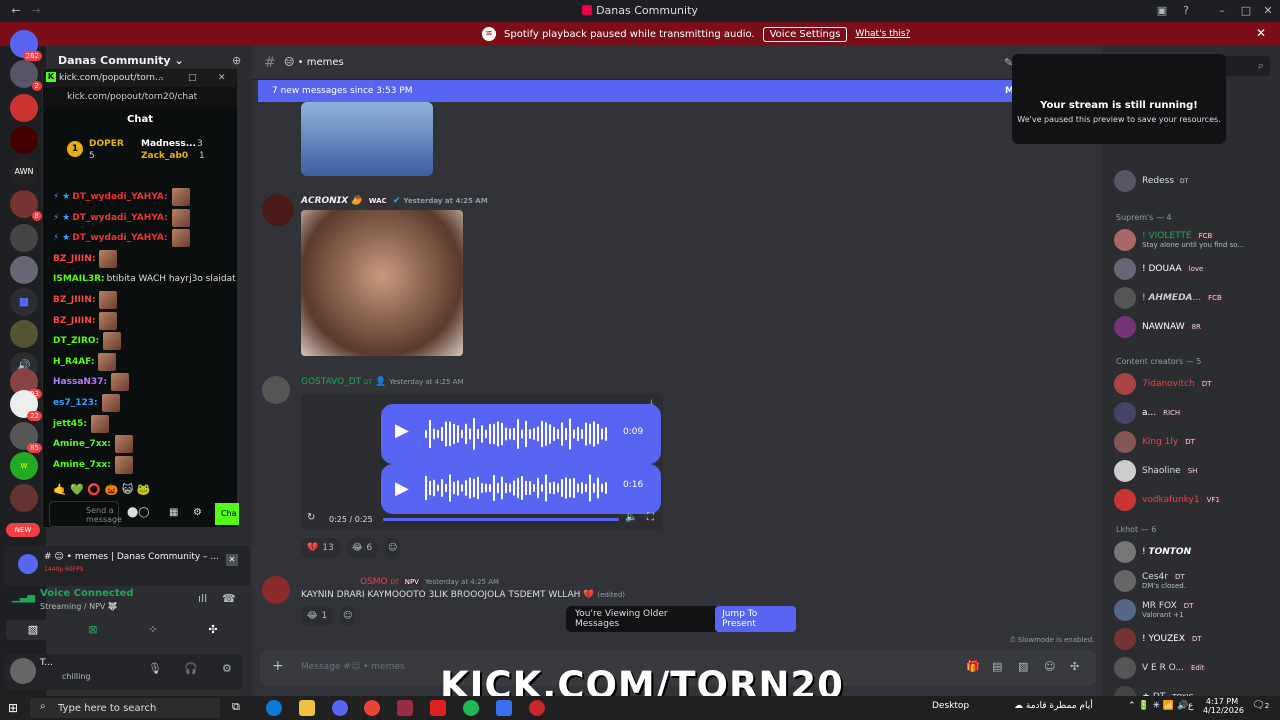  Describe the element at coordinates (650, 517) in the screenshot. I see `fullscreen-icon: ⛶` at that location.